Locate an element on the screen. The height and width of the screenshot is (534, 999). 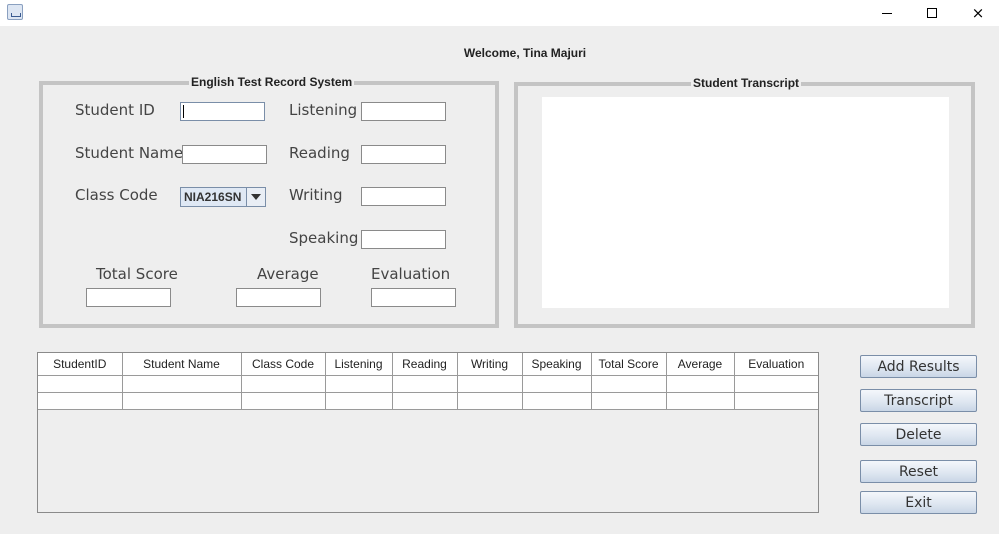
close-button: × is located at coordinates (977, 13).